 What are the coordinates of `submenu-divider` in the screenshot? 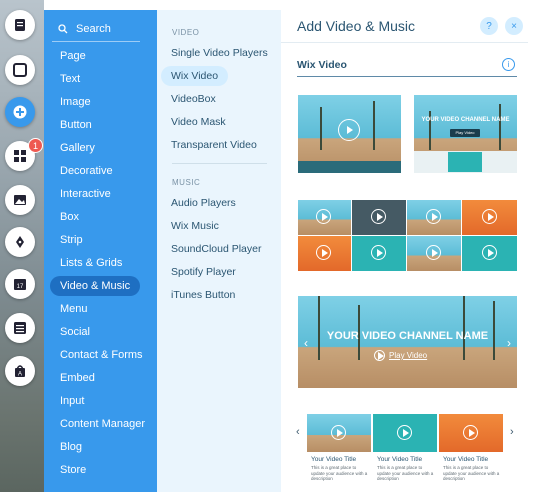 It's located at (219, 163).